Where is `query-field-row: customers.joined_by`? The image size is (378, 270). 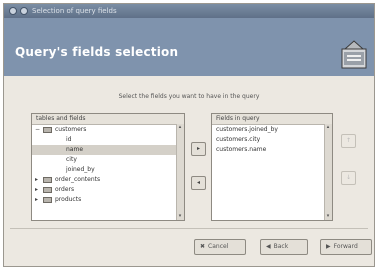 query-field-row: customers.joined_by is located at coordinates (272, 130).